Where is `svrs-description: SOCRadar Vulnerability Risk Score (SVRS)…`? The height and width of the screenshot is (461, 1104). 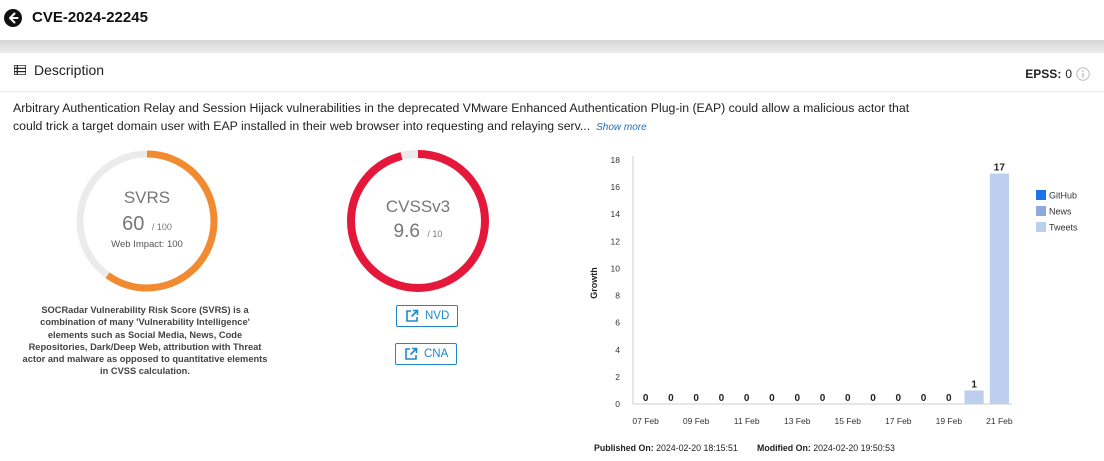 svrs-description: SOCRadar Vulnerability Risk Score (SVRS)… is located at coordinates (145, 341).